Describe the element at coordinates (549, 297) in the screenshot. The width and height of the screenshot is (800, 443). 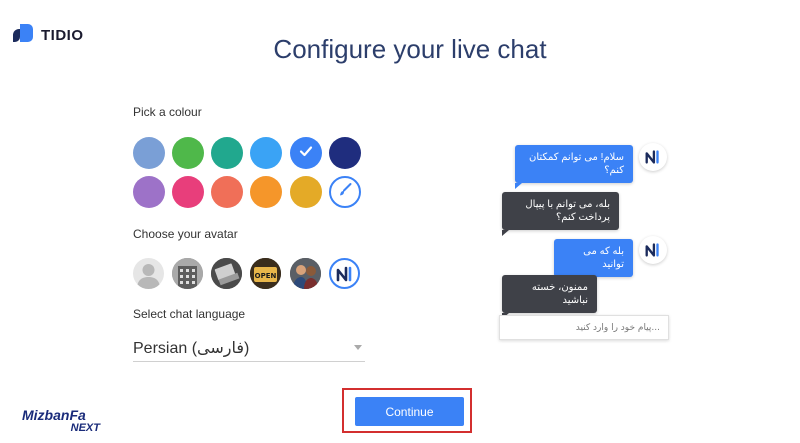
I see `chat-message-visitor: ممنون، خسته نباشید` at that location.